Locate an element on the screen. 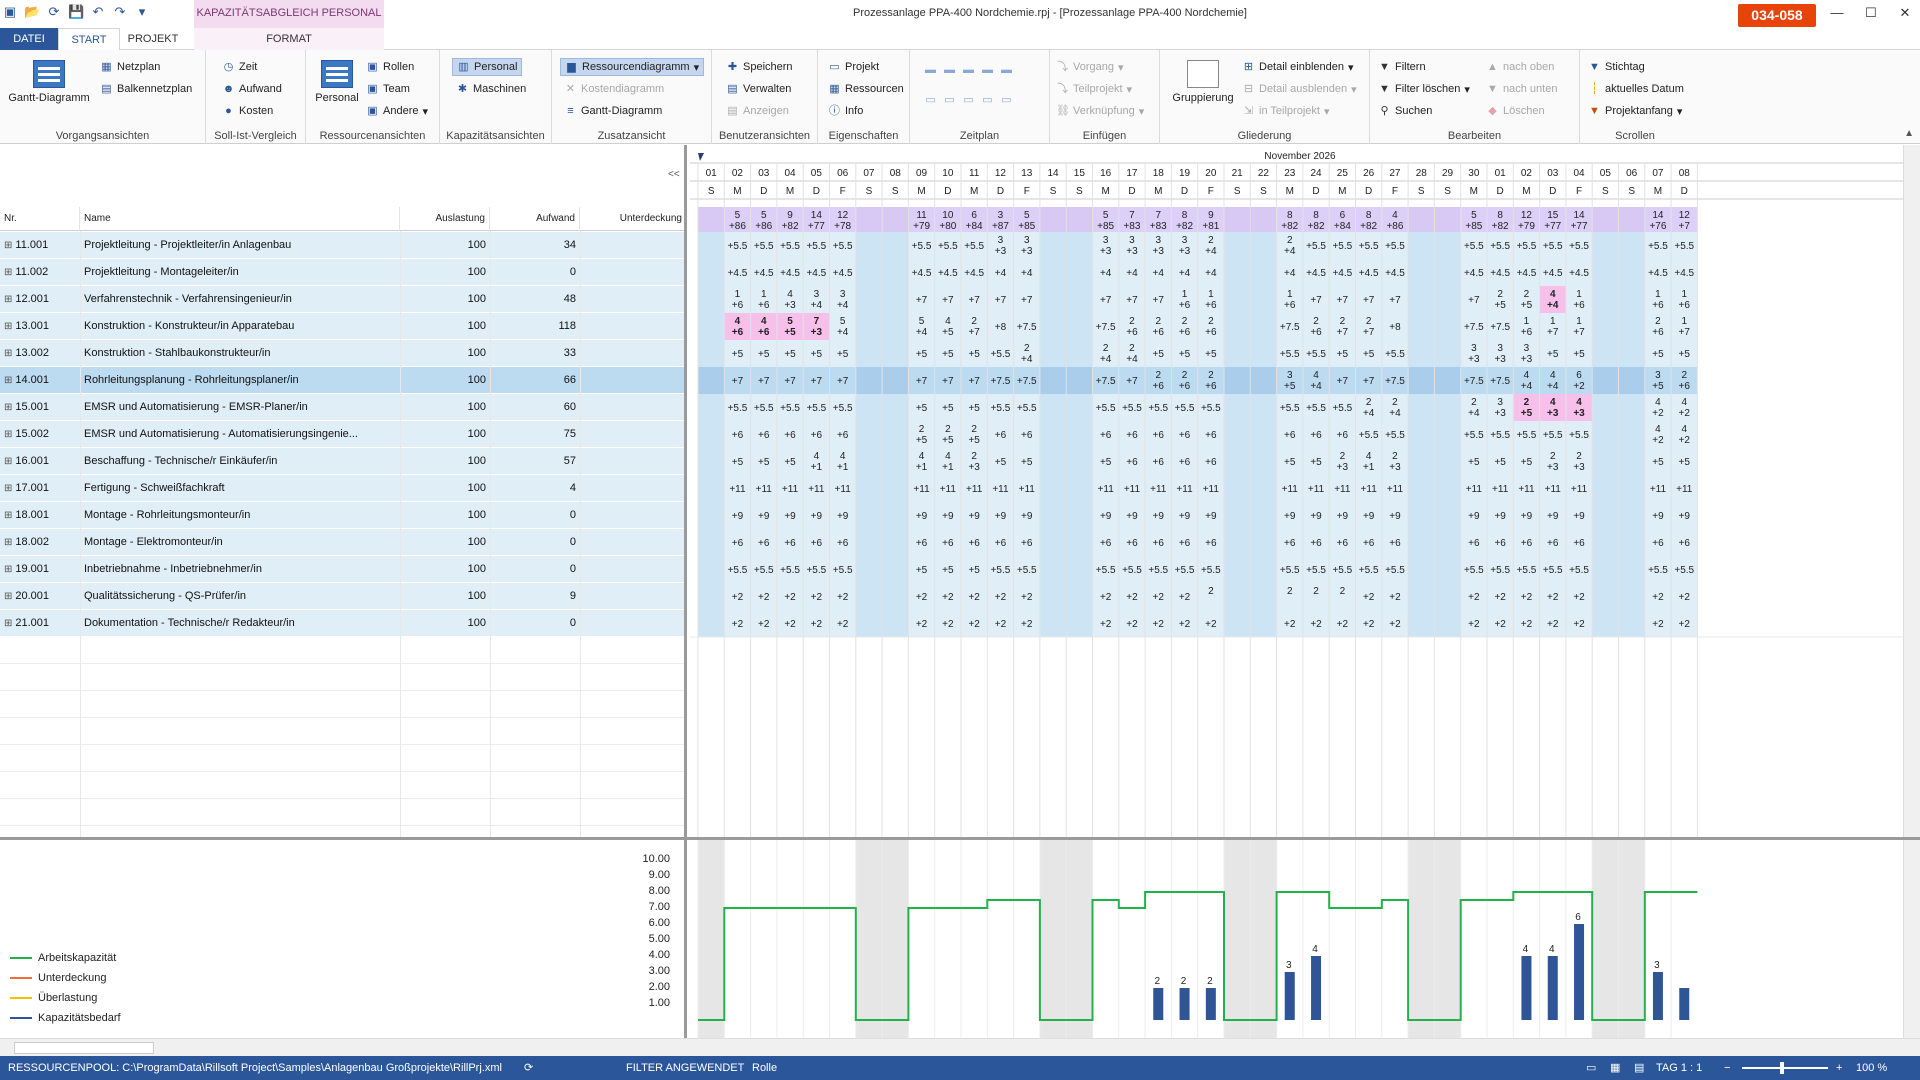 This screenshot has height=1080, width=1920. header-nr: Nr. is located at coordinates (40, 219).